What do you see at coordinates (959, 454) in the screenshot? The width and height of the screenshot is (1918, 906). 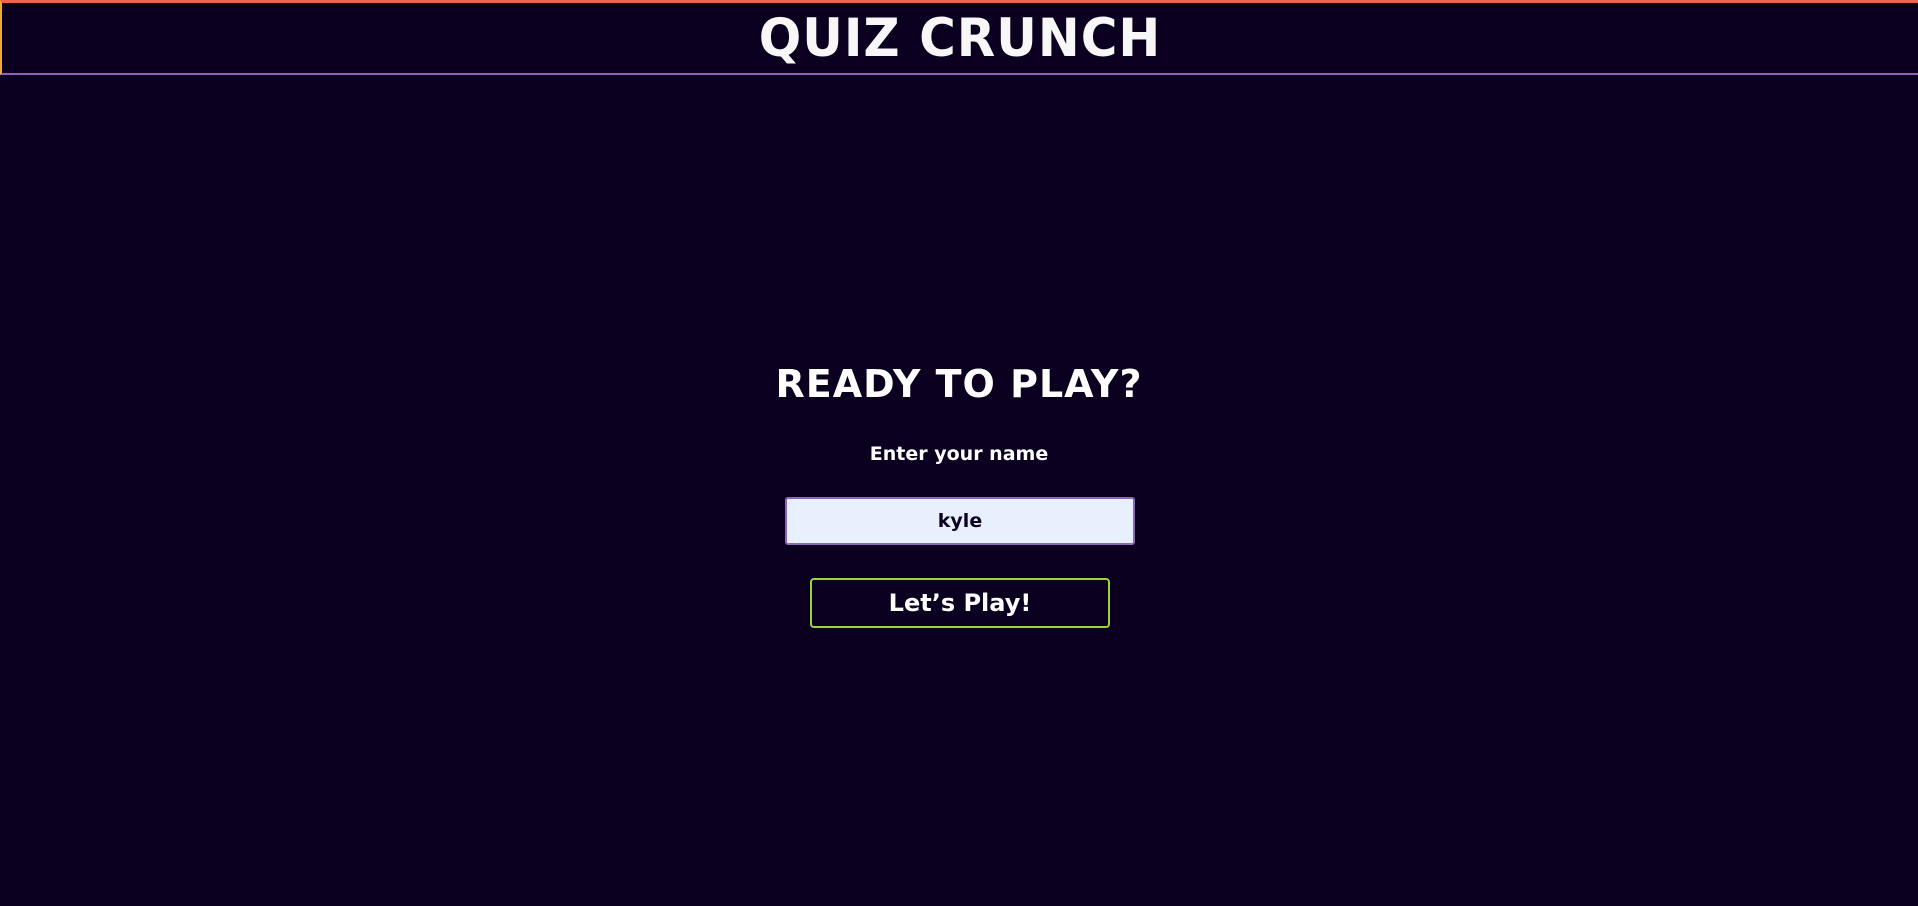 I see `name-label: Enter your name` at bounding box center [959, 454].